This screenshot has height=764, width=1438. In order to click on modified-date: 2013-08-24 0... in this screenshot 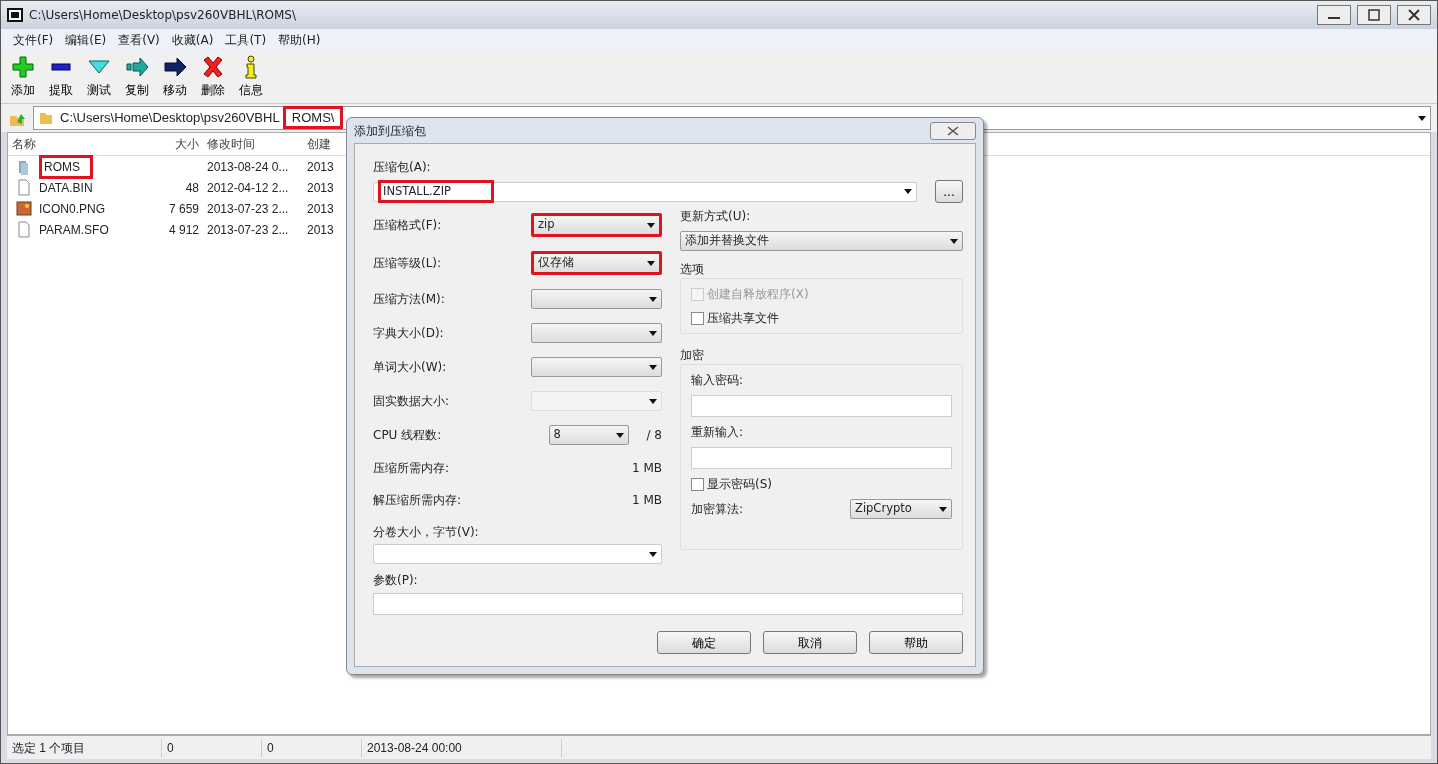, I will do `click(248, 167)`.